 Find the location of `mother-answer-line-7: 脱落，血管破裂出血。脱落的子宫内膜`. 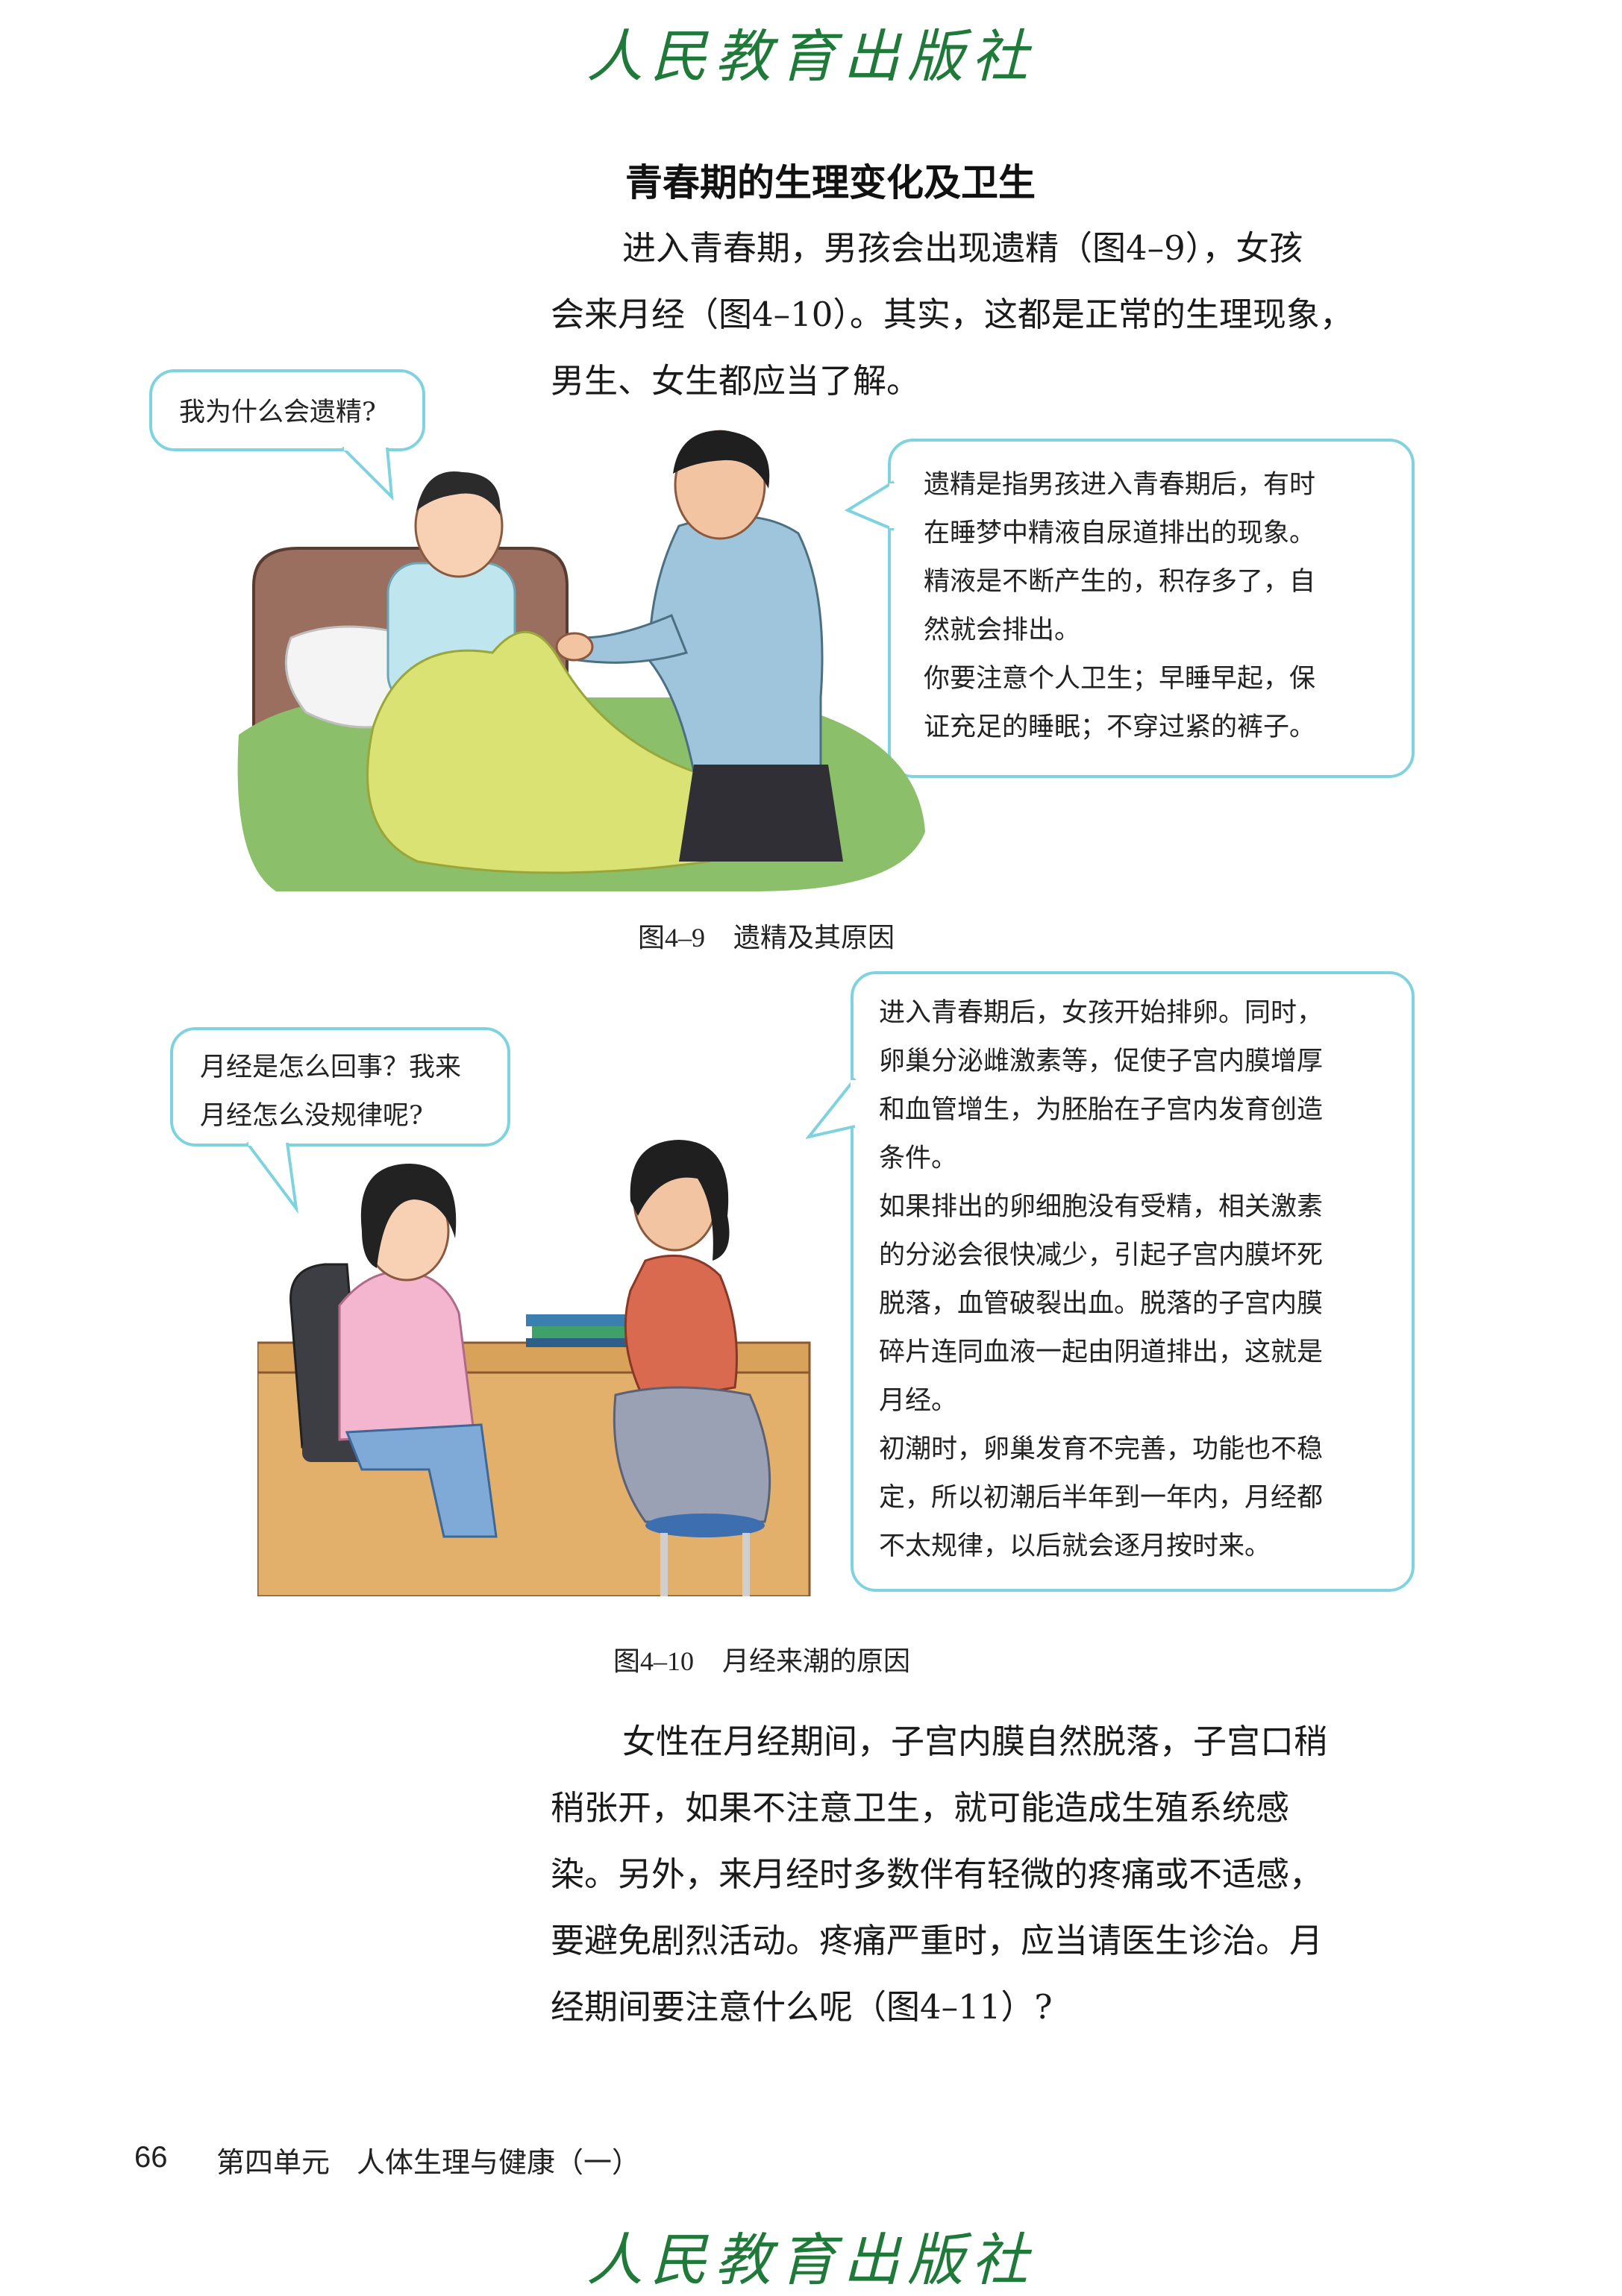

mother-answer-line-7: 脱落，血管破裂出血。脱落的子宫内膜 is located at coordinates (1101, 1304).